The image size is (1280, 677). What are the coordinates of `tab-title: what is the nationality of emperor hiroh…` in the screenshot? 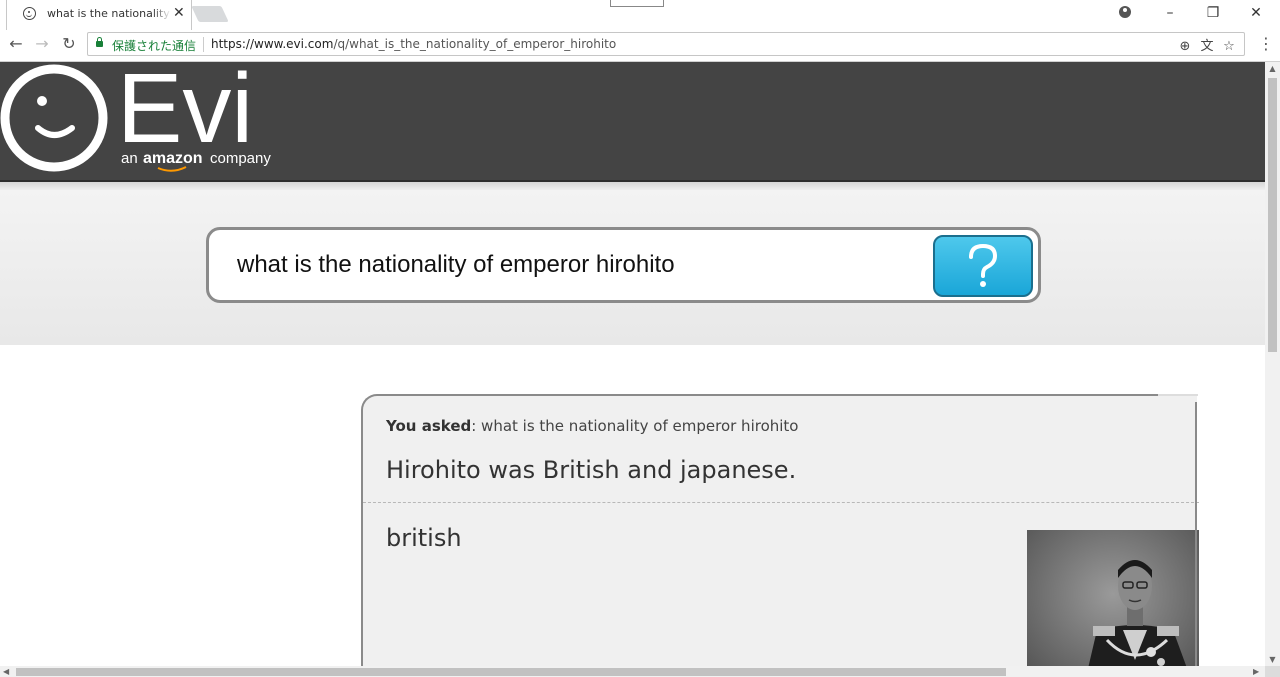 It's located at (109, 13).